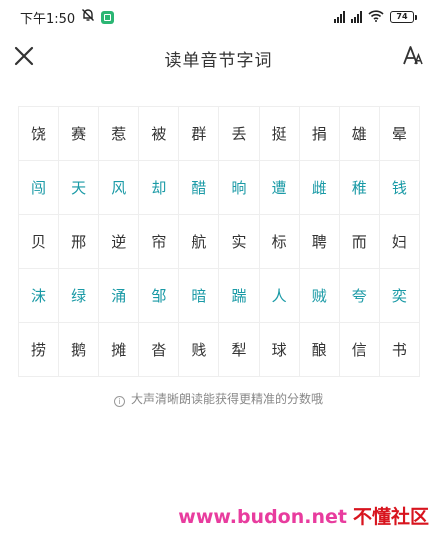 The width and height of the screenshot is (437, 539). I want to click on app-notification-icon, so click(108, 17).